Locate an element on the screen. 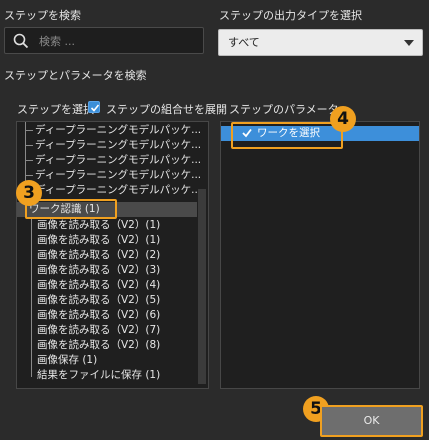  ok-button: OK is located at coordinates (371, 421).